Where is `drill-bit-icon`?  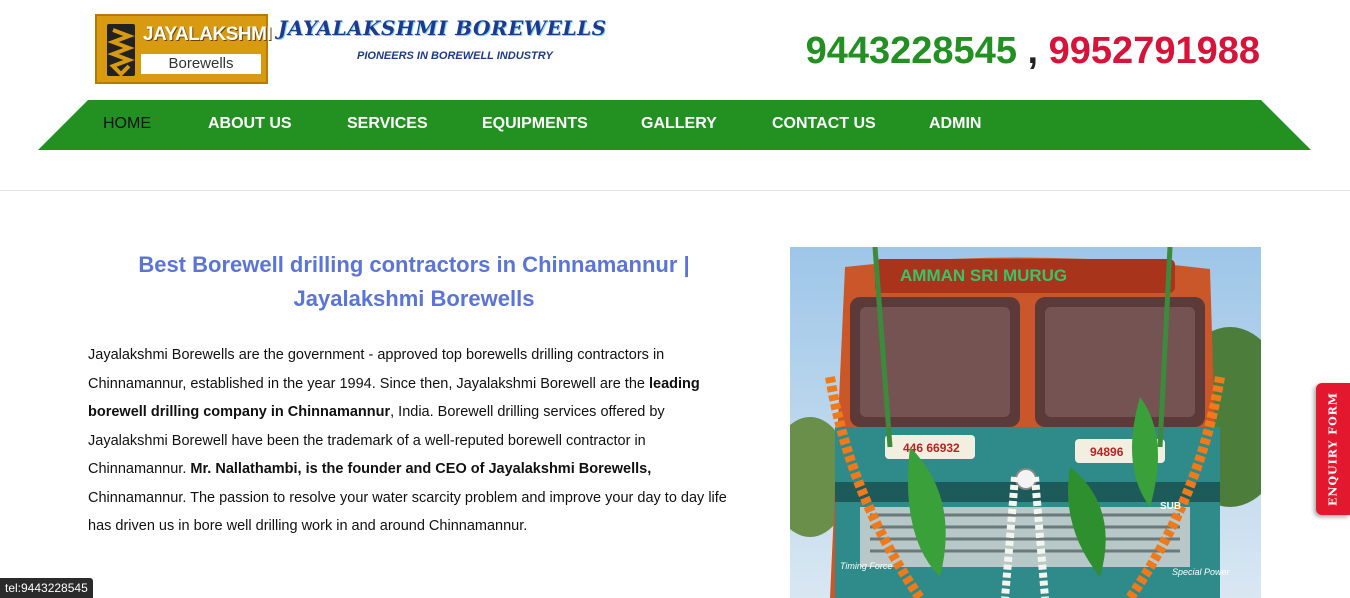
drill-bit-icon is located at coordinates (121, 50).